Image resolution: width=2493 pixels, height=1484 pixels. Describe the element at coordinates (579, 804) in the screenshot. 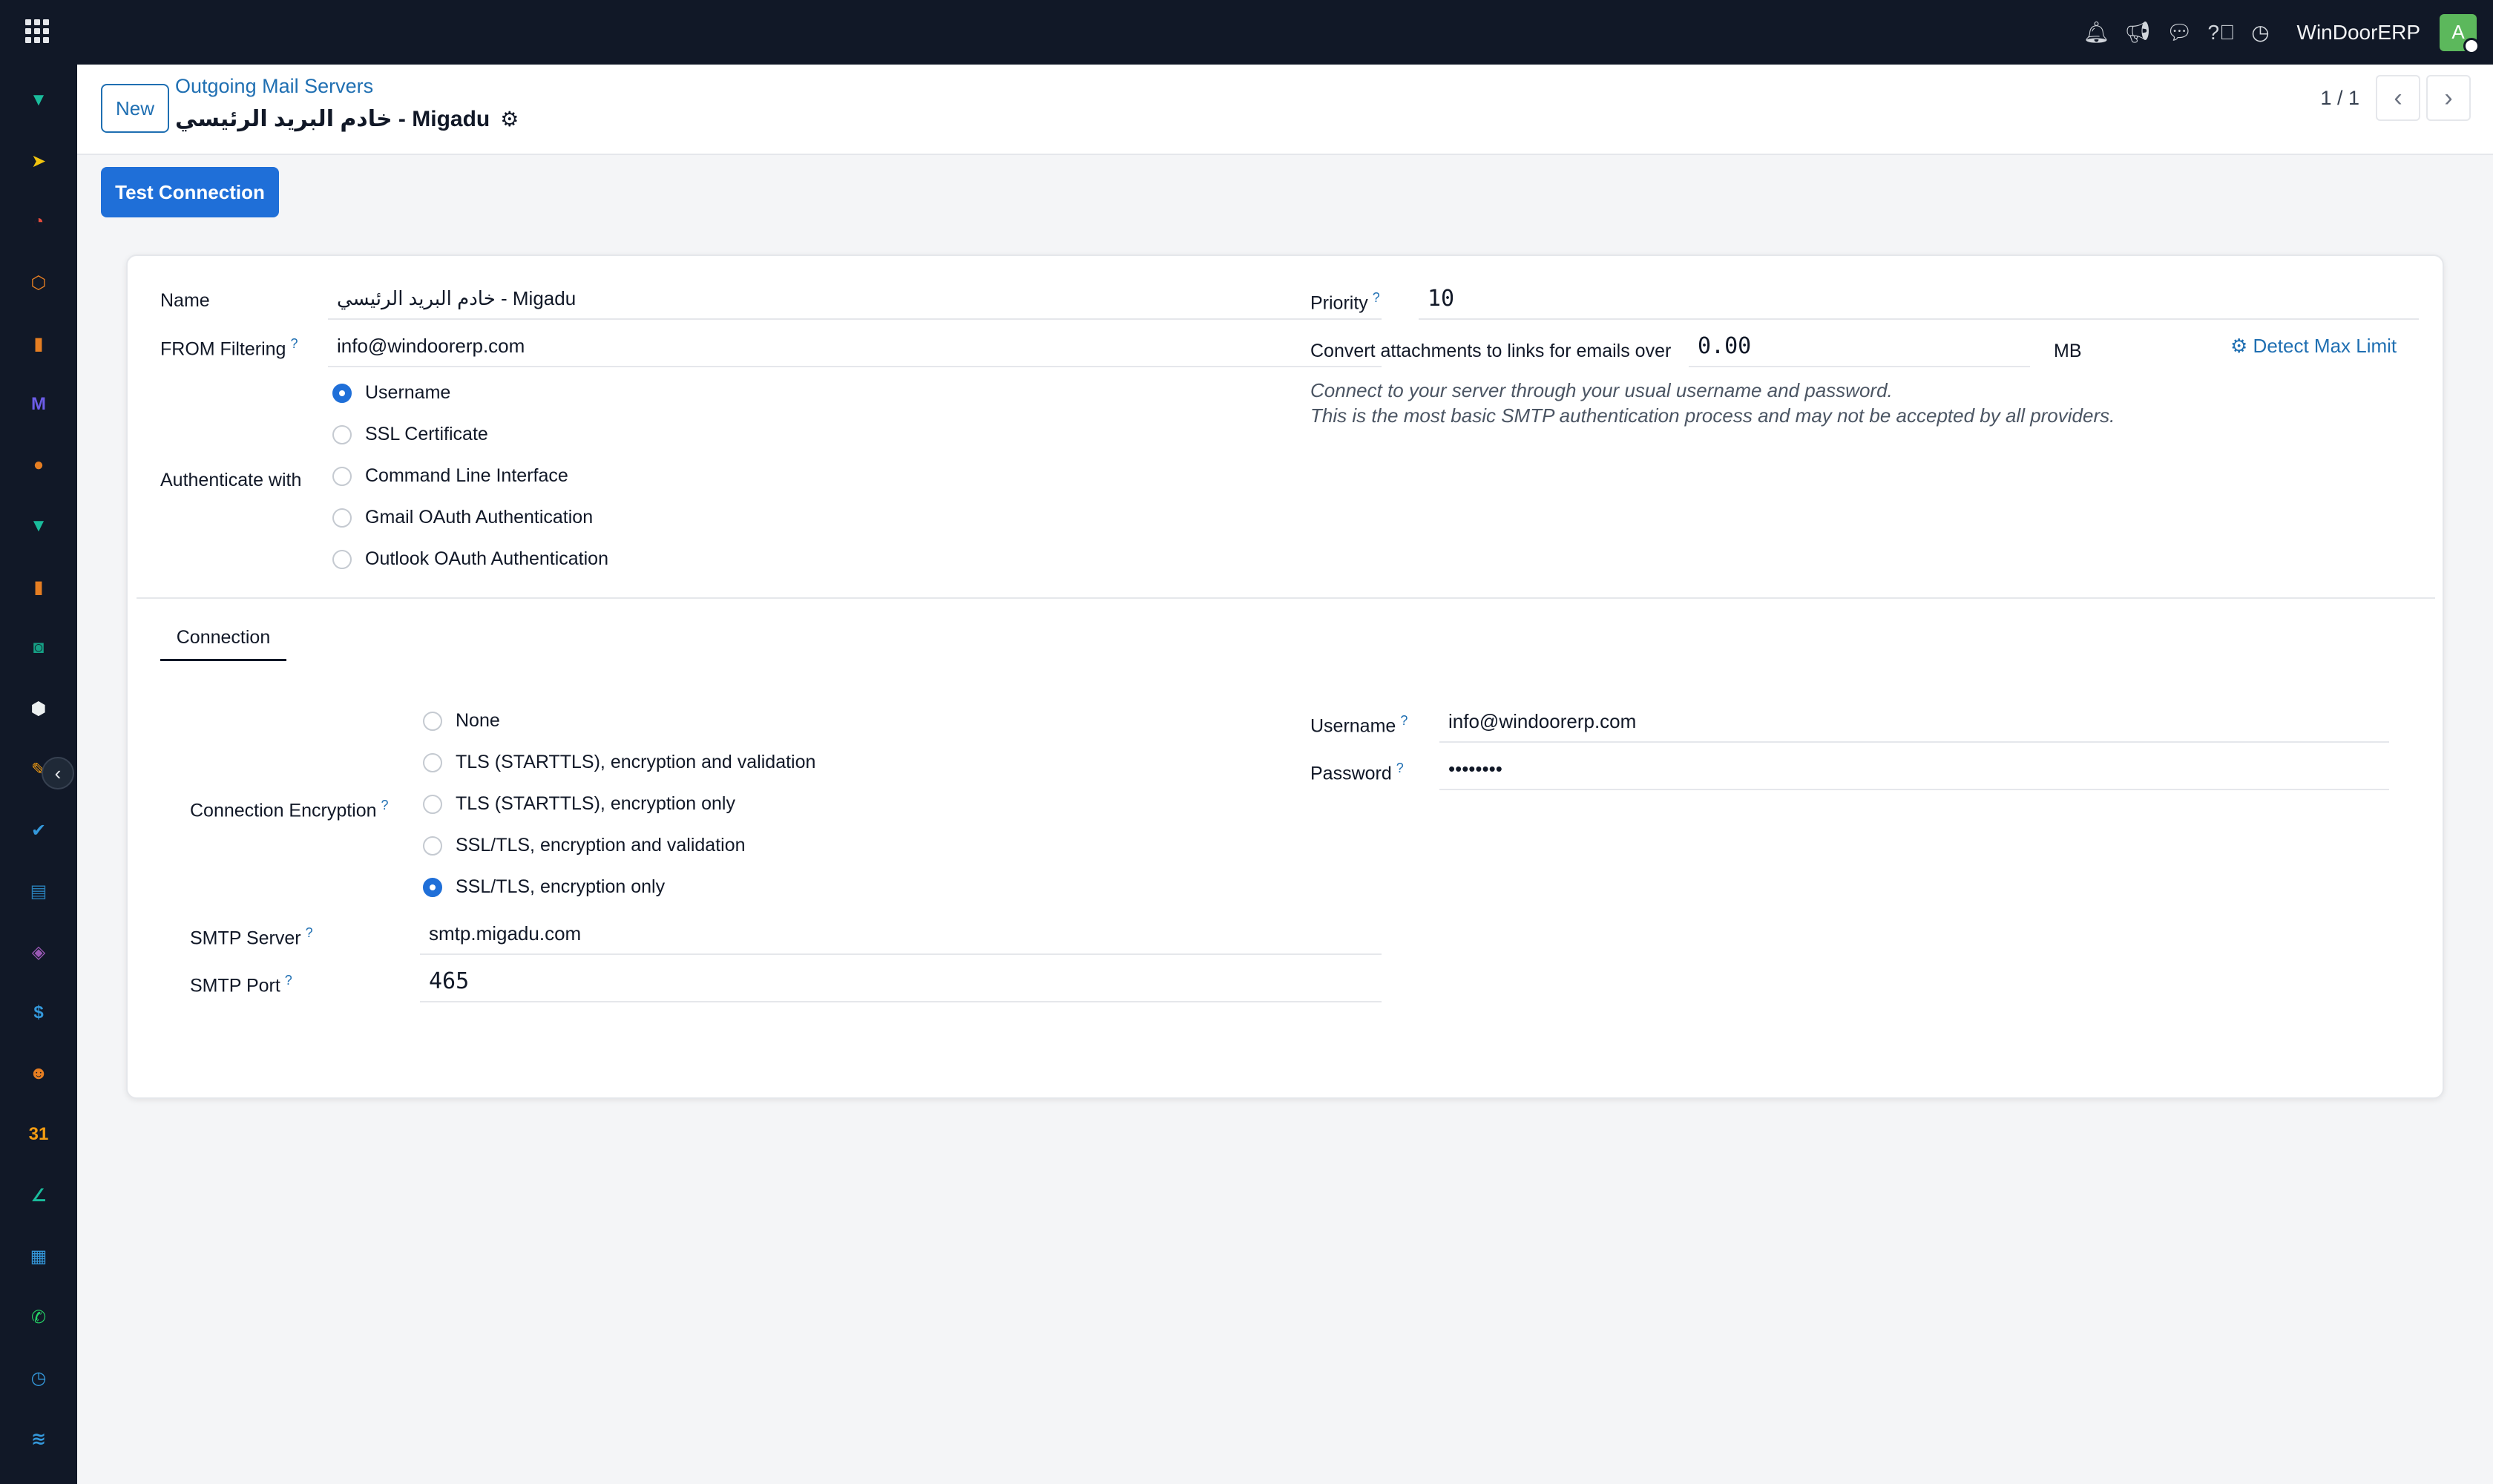

I see `radio-option: TLS (STARTTLS), encryption only` at that location.